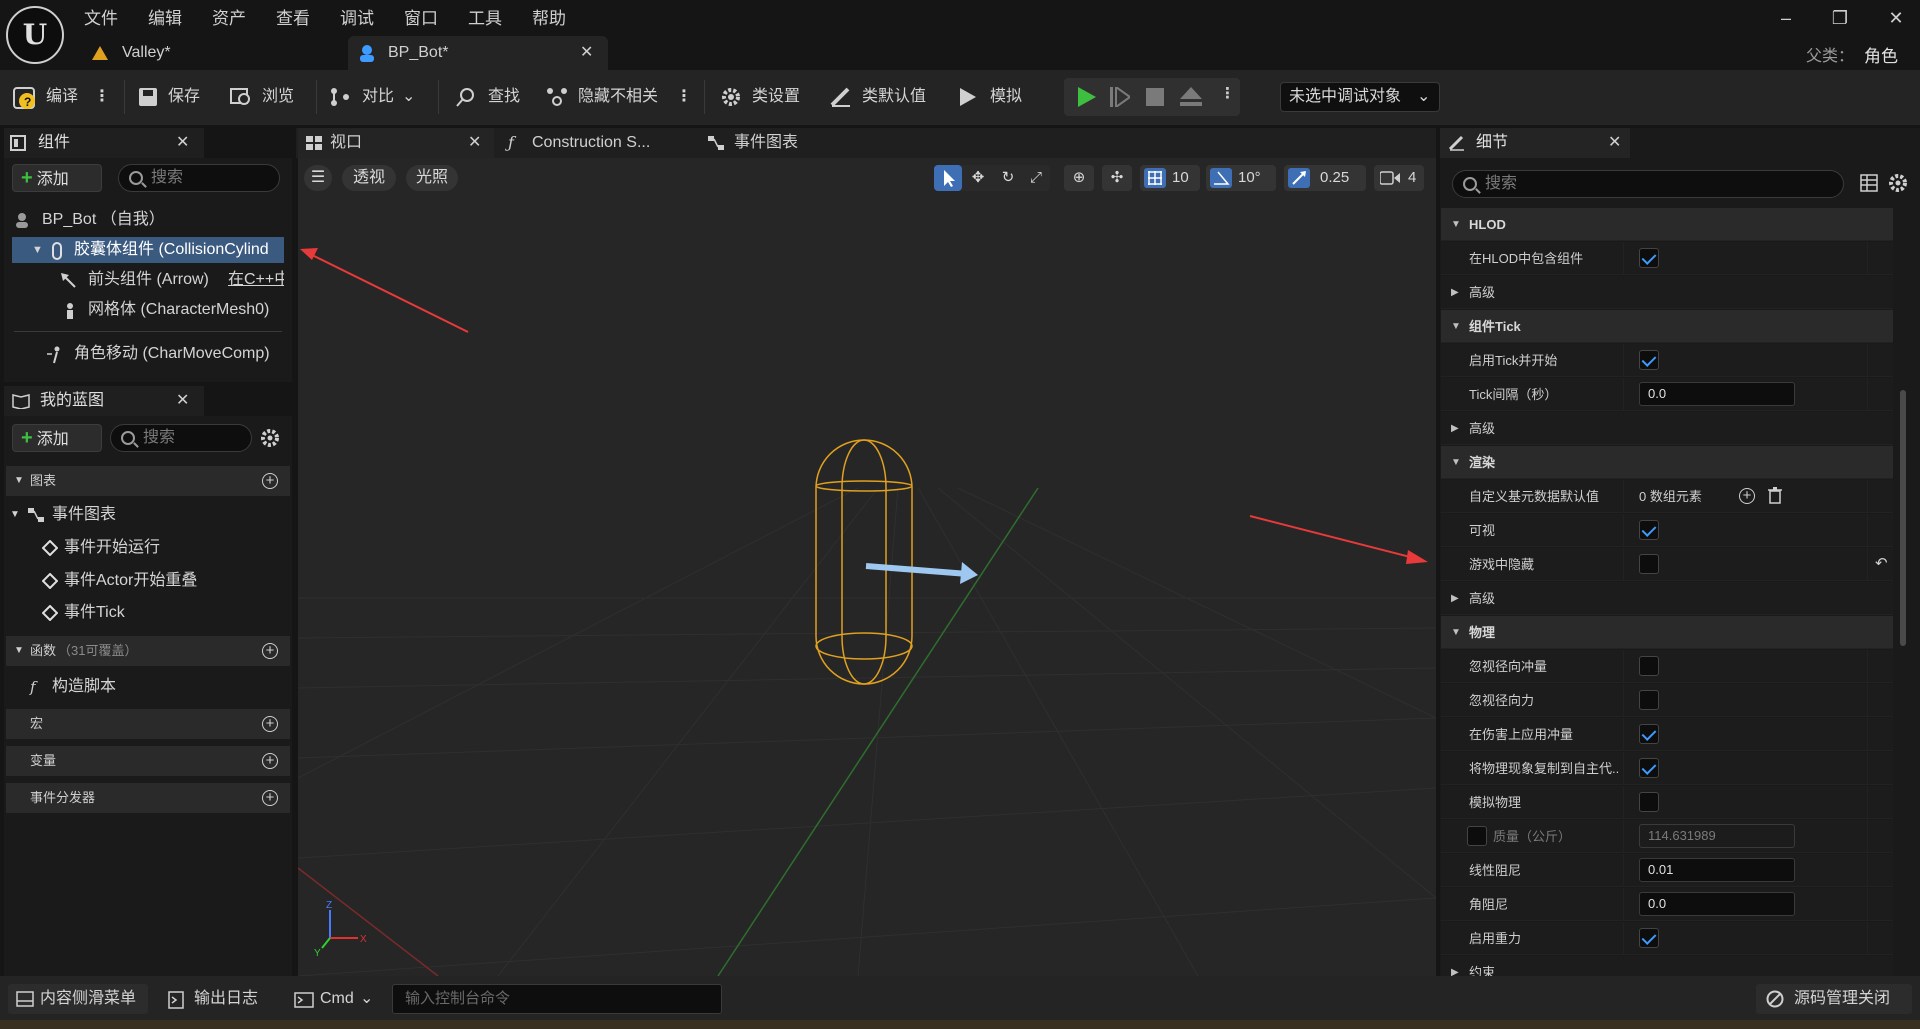  Describe the element at coordinates (57, 438) in the screenshot. I see `add-member-button: + 添加` at that location.